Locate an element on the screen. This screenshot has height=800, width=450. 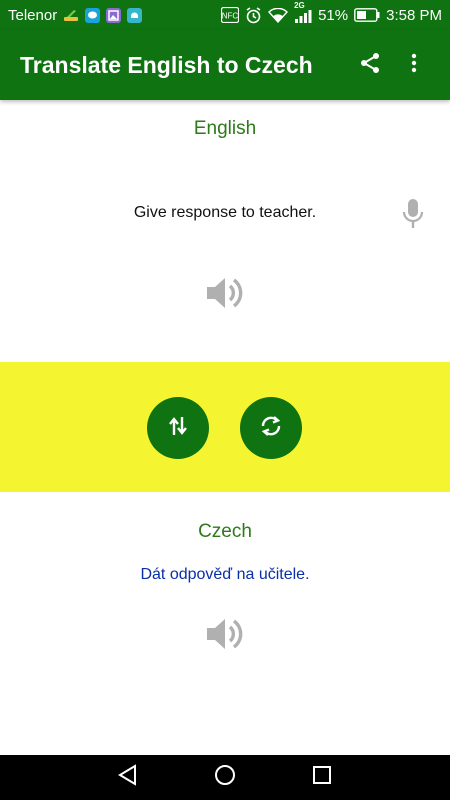
recents-icon is located at coordinates (322, 777).